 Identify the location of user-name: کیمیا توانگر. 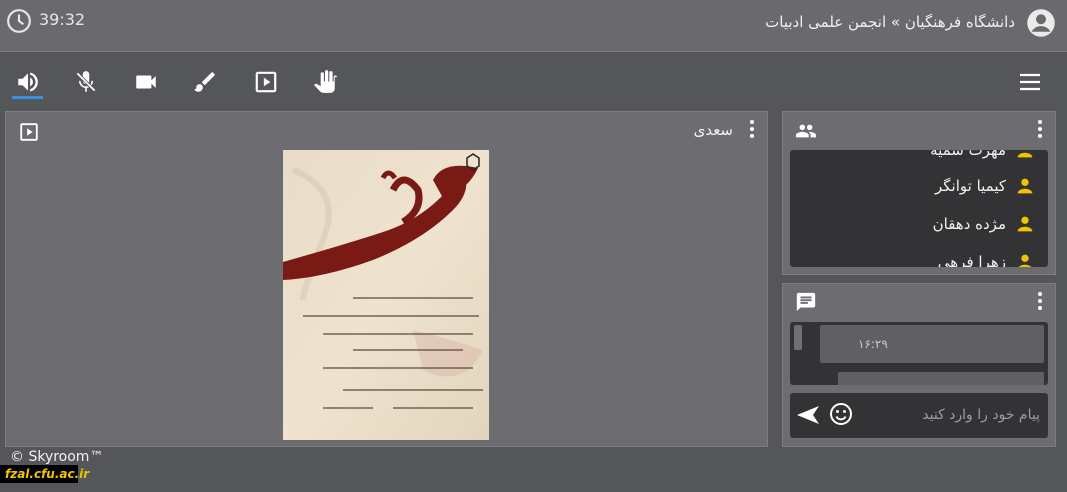
(970, 186).